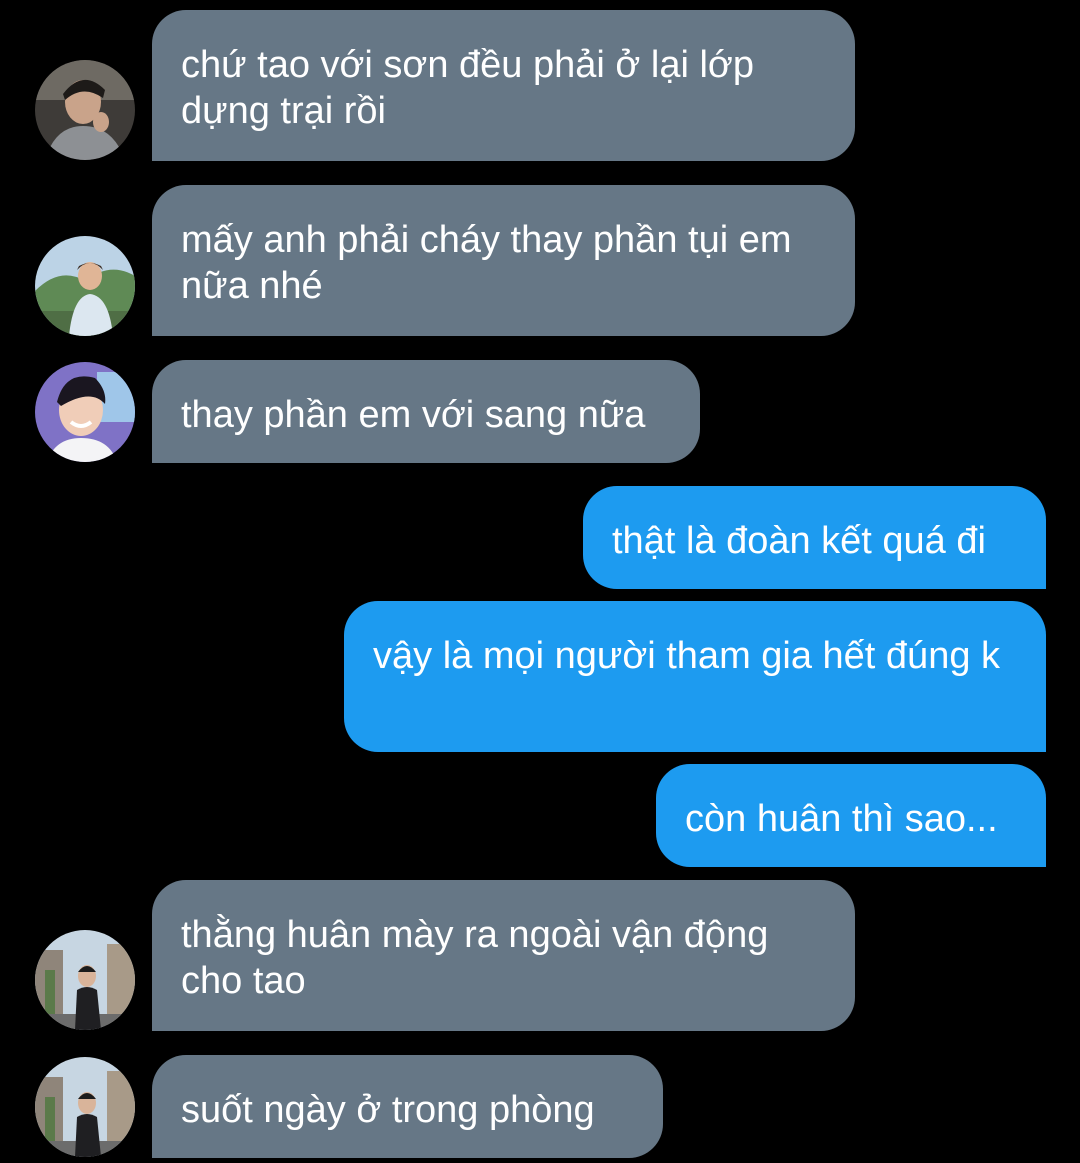  What do you see at coordinates (695, 676) in the screenshot?
I see `message-bubble-outgoing: vậy là mọi người tham gia hết đúng k` at bounding box center [695, 676].